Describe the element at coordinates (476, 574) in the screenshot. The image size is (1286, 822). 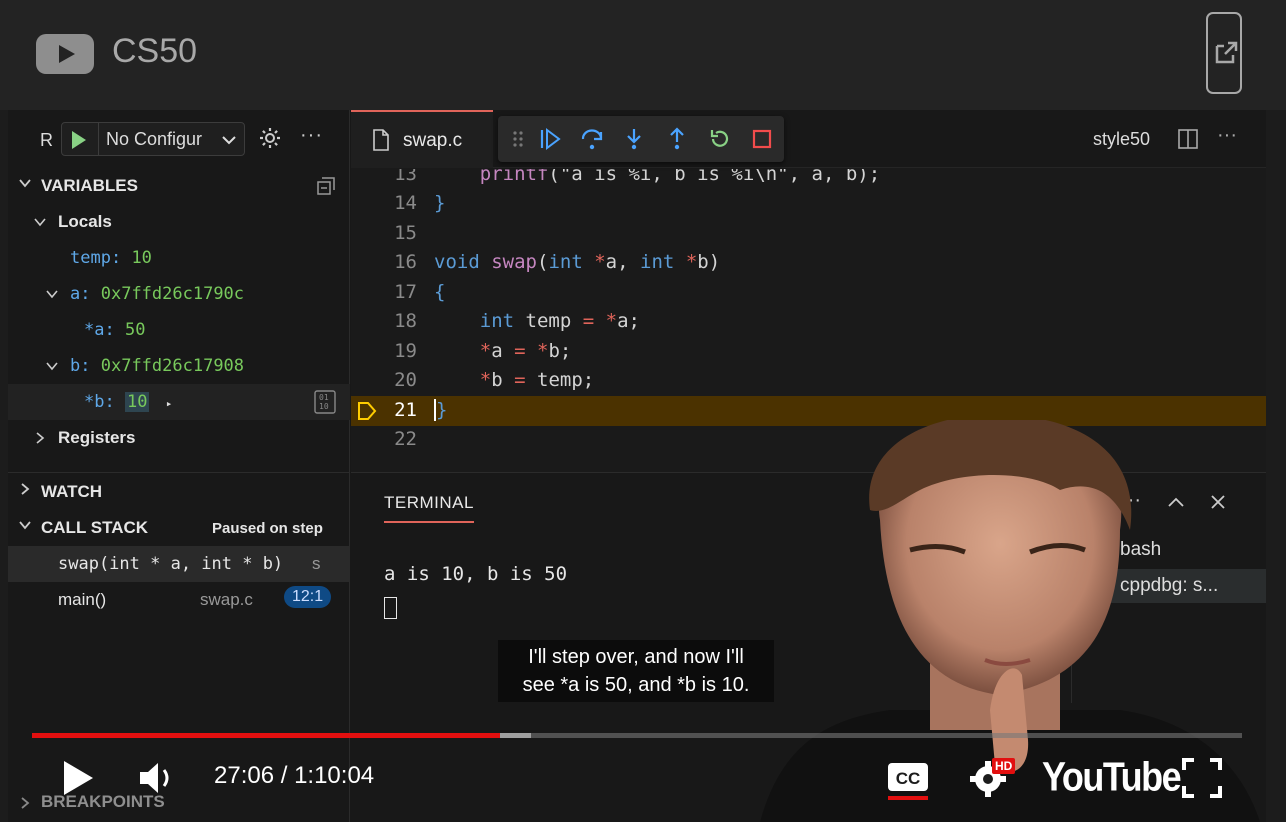
I see `terminal-output: a is 10, b is 50` at that location.